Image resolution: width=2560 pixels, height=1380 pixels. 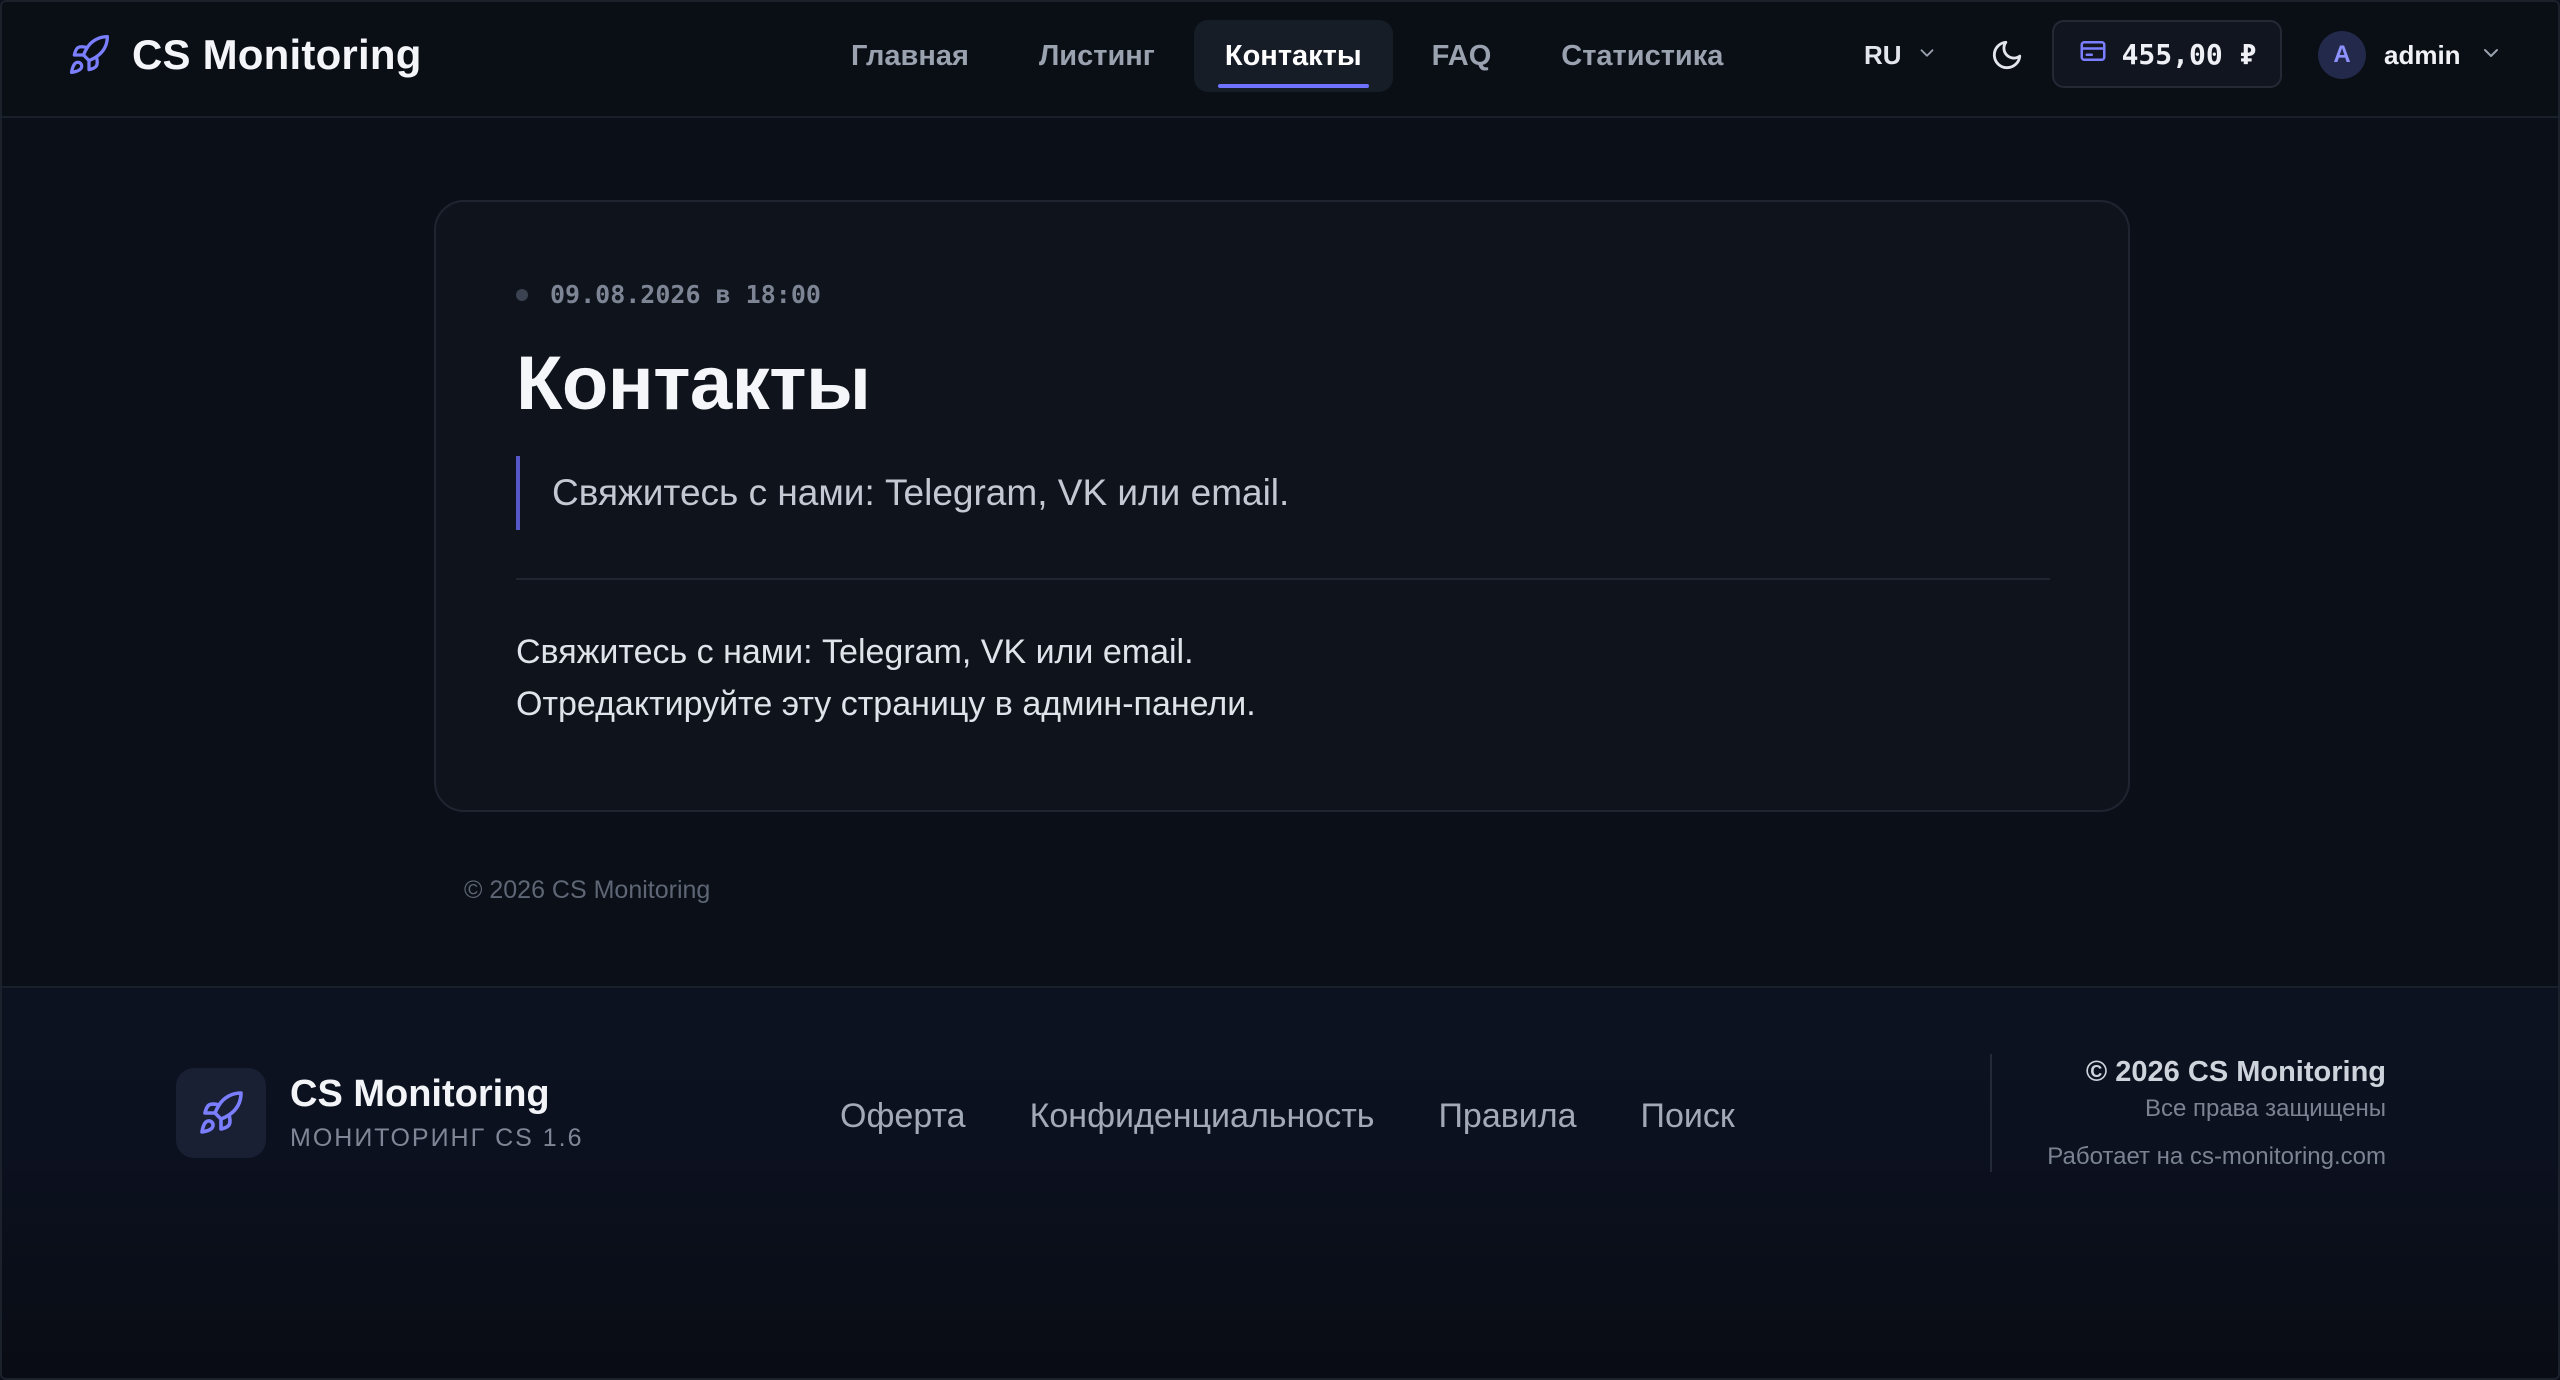 I want to click on balance-amount: 455,00 ₽, so click(x=2189, y=54).